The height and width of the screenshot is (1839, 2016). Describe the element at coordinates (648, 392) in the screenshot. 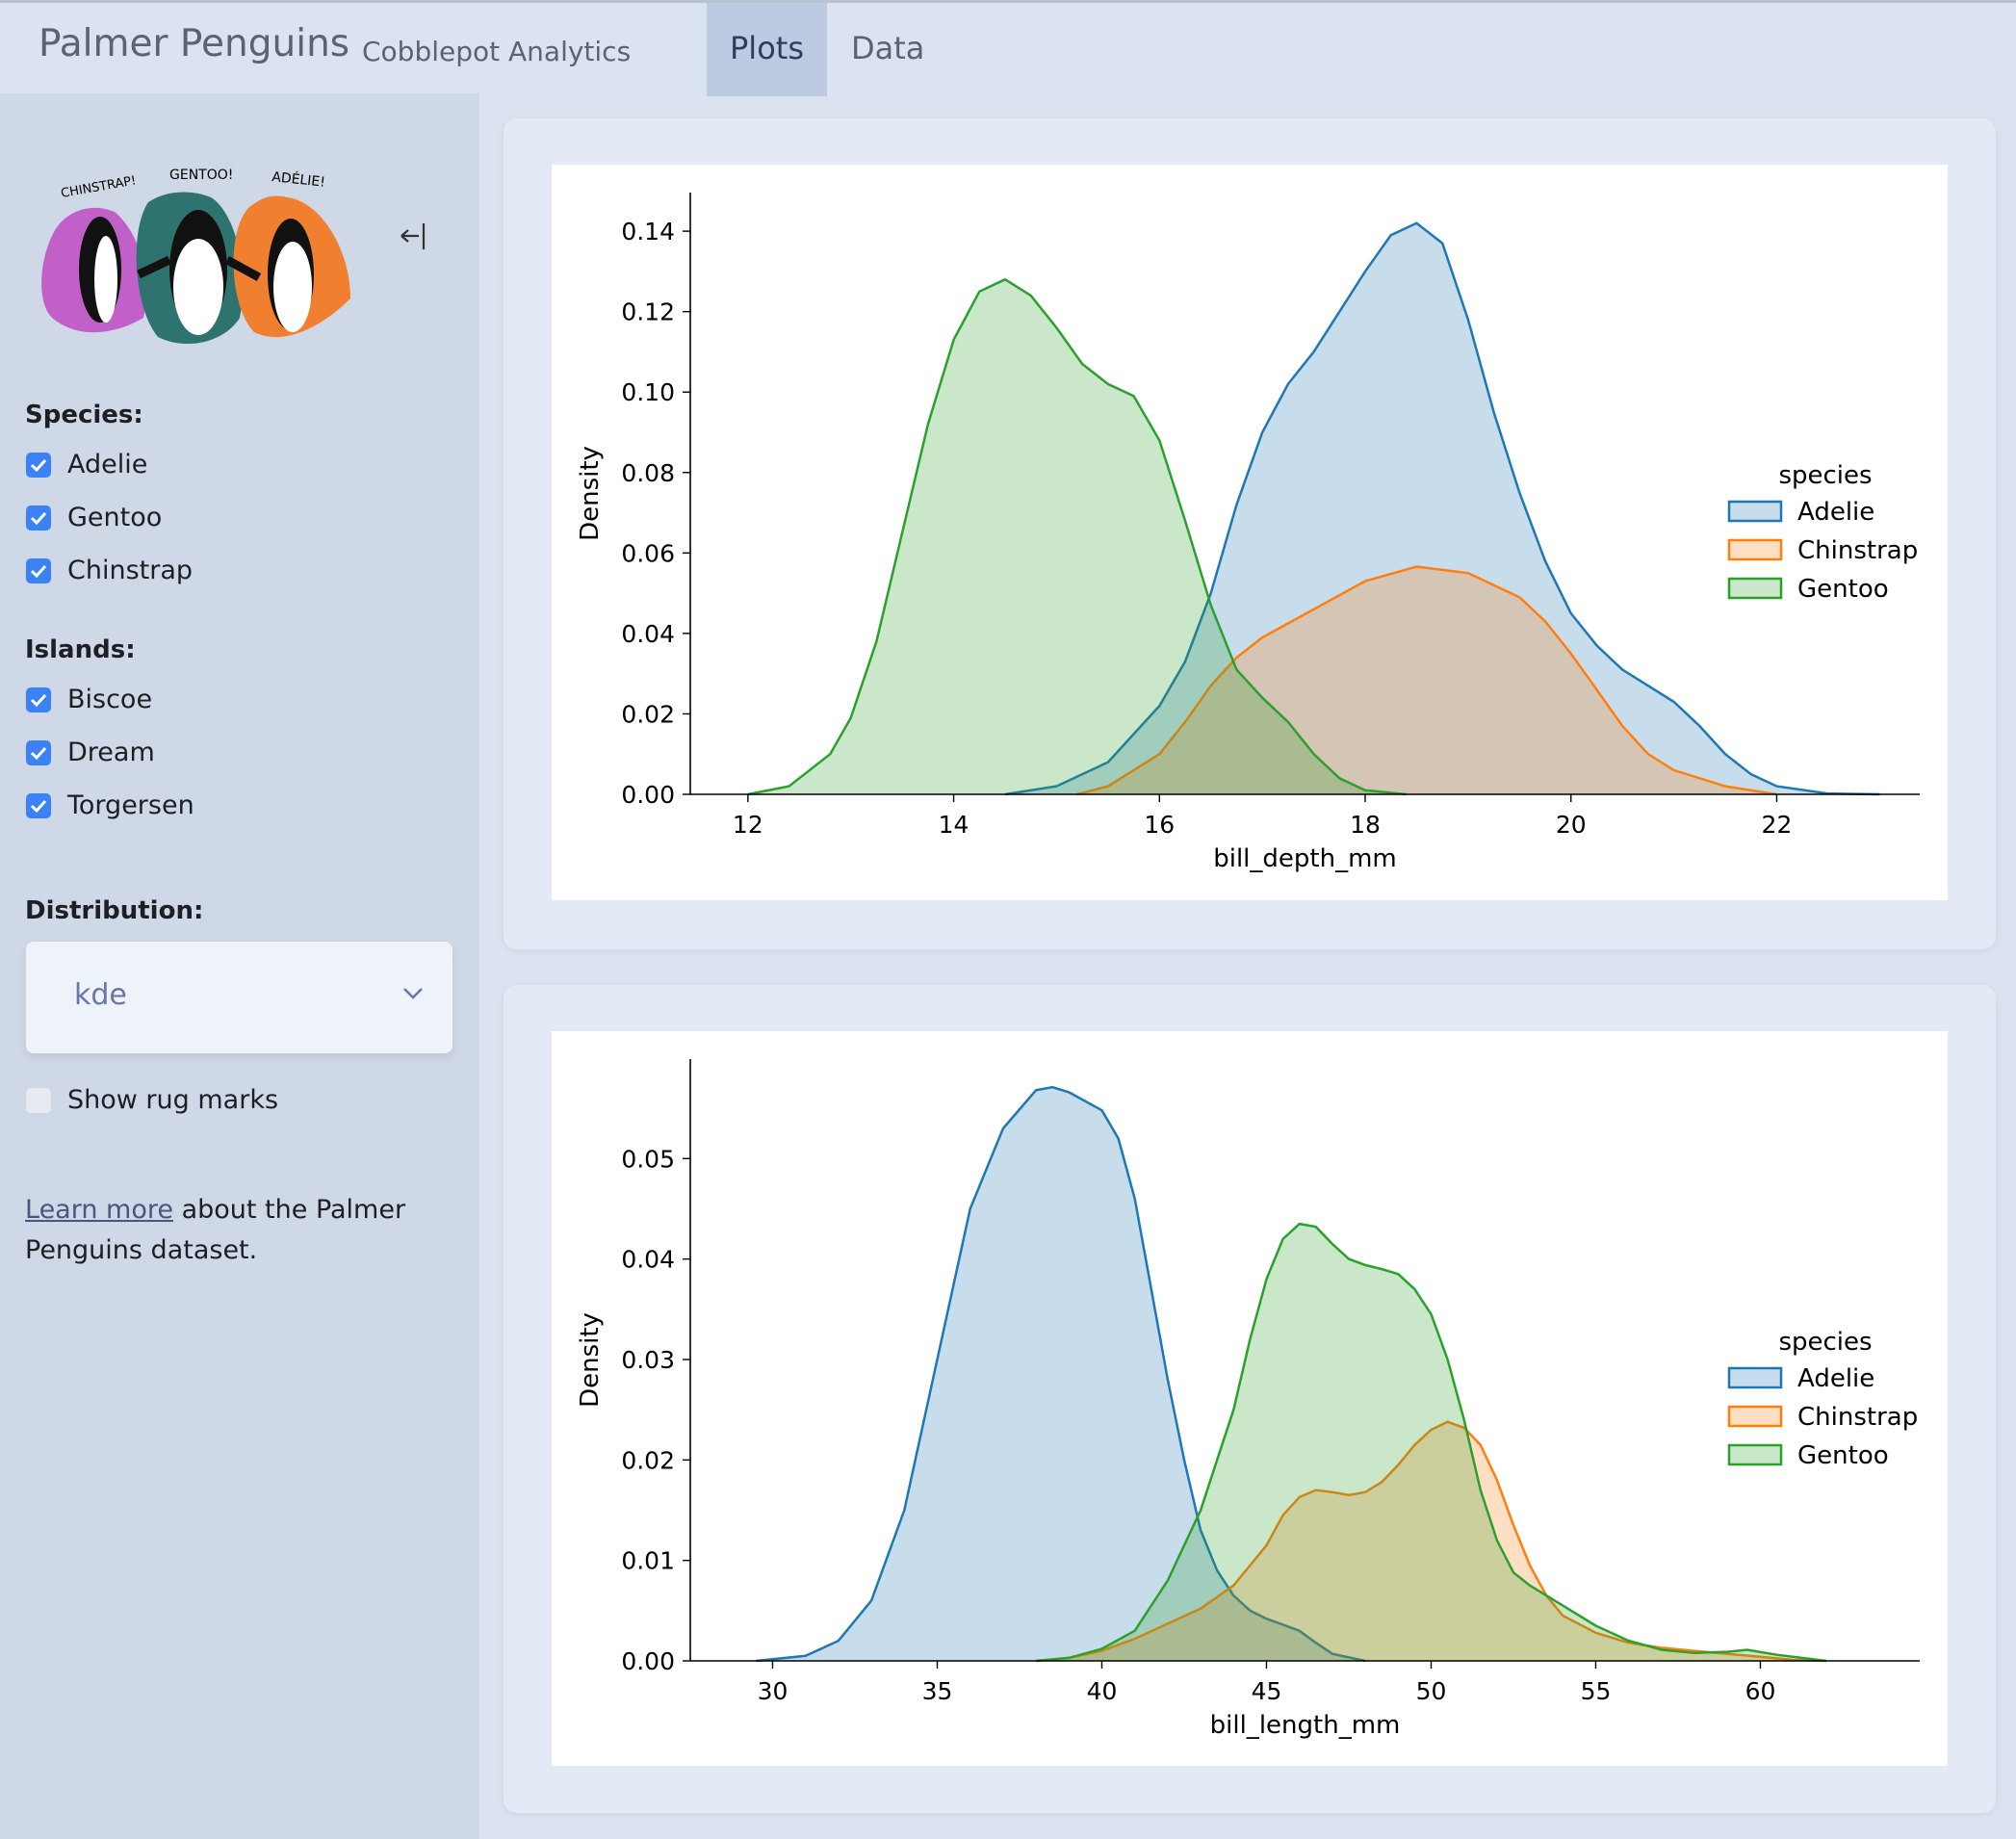

I see `y-tick-label: 0.10` at that location.